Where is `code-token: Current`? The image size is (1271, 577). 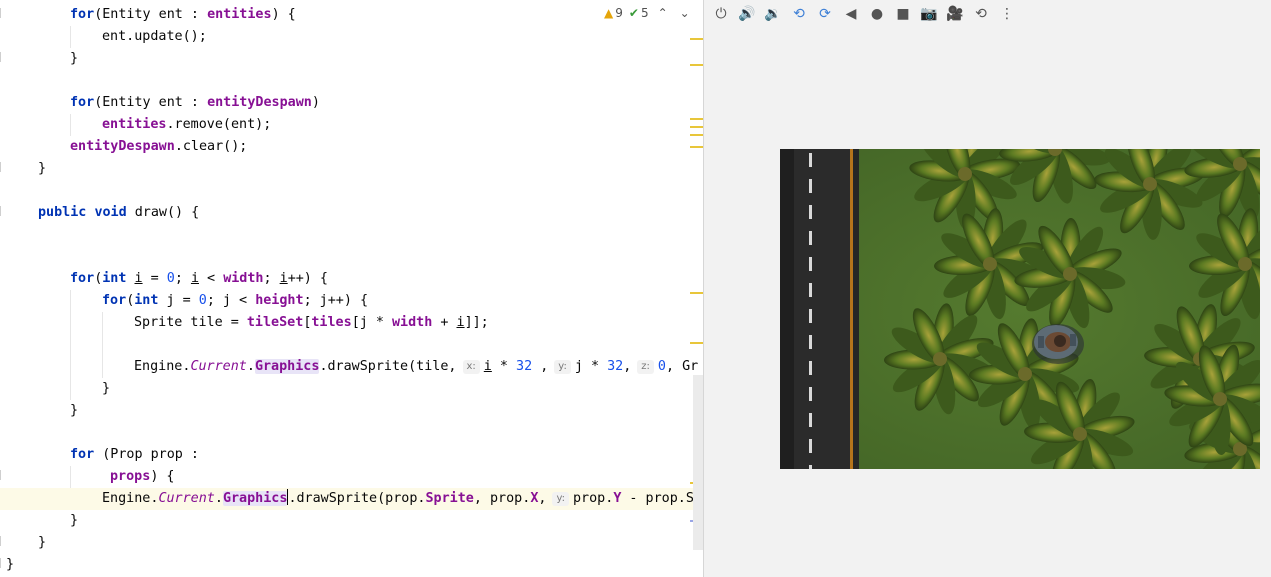
code-token: Current is located at coordinates (218, 366).